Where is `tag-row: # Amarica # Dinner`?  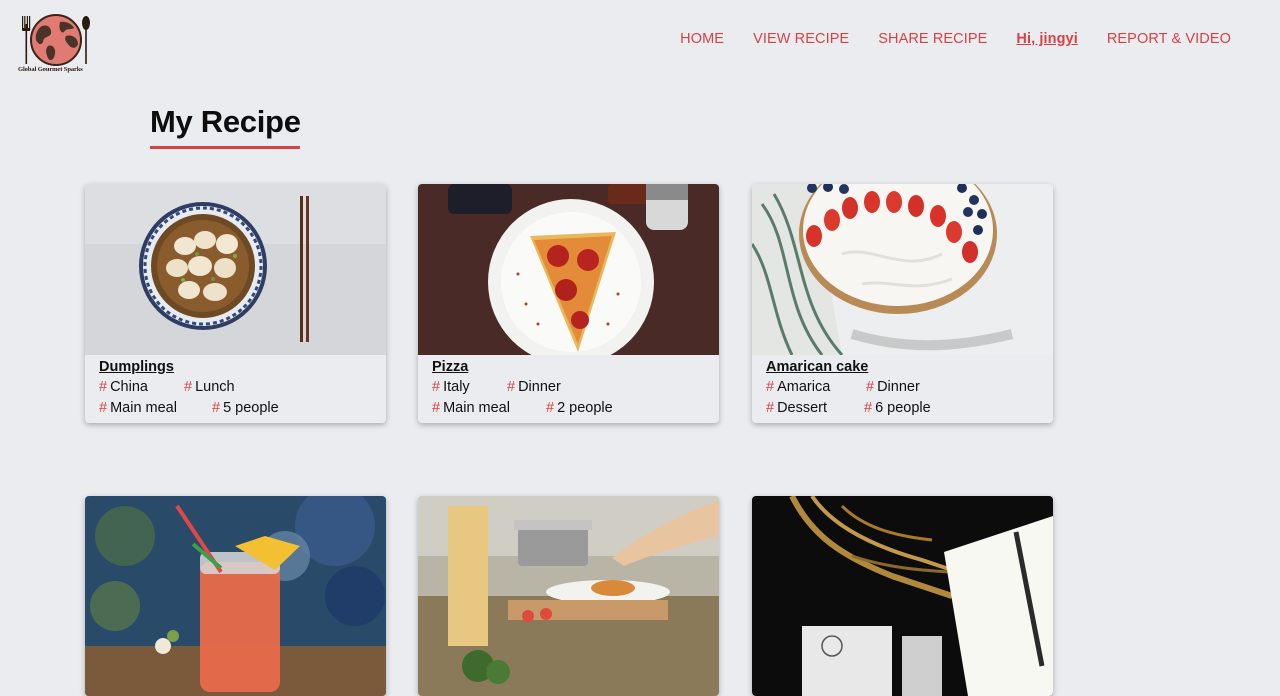
tag-row: # Amarica # Dinner is located at coordinates (902, 389).